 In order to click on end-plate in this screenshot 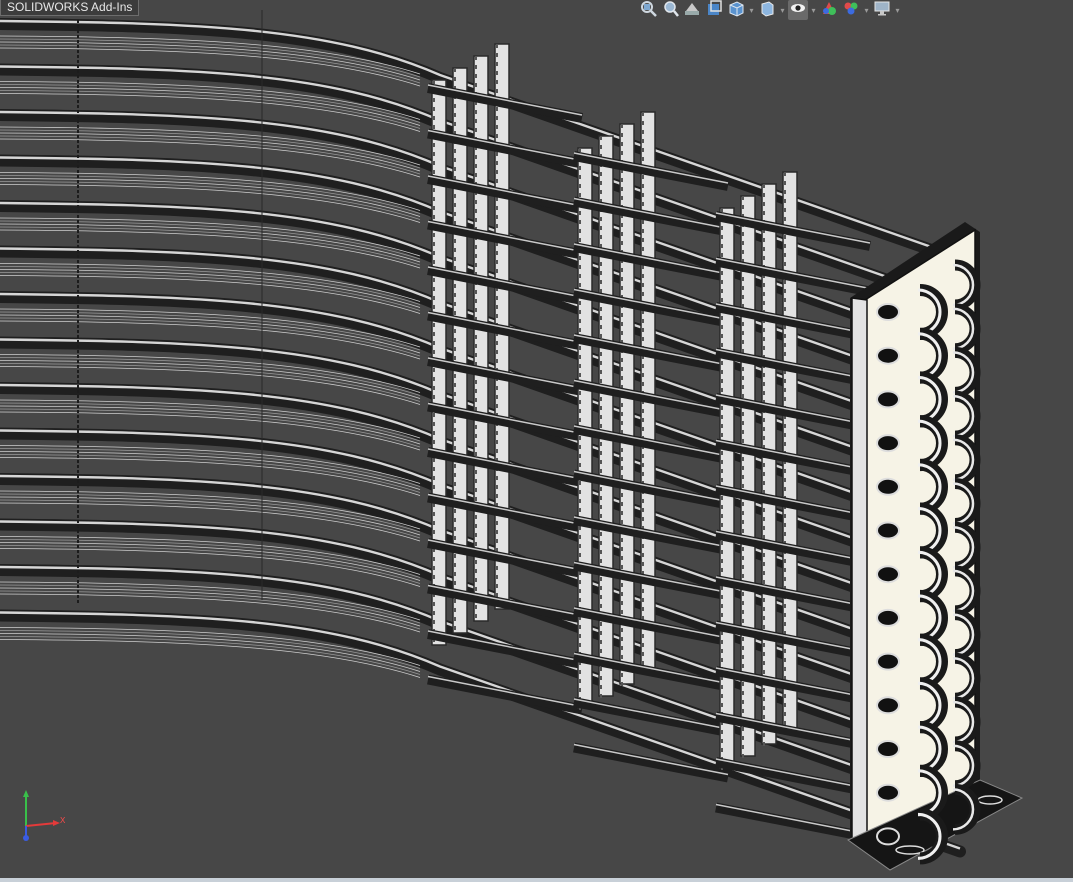, I will do `click(935, 546)`.